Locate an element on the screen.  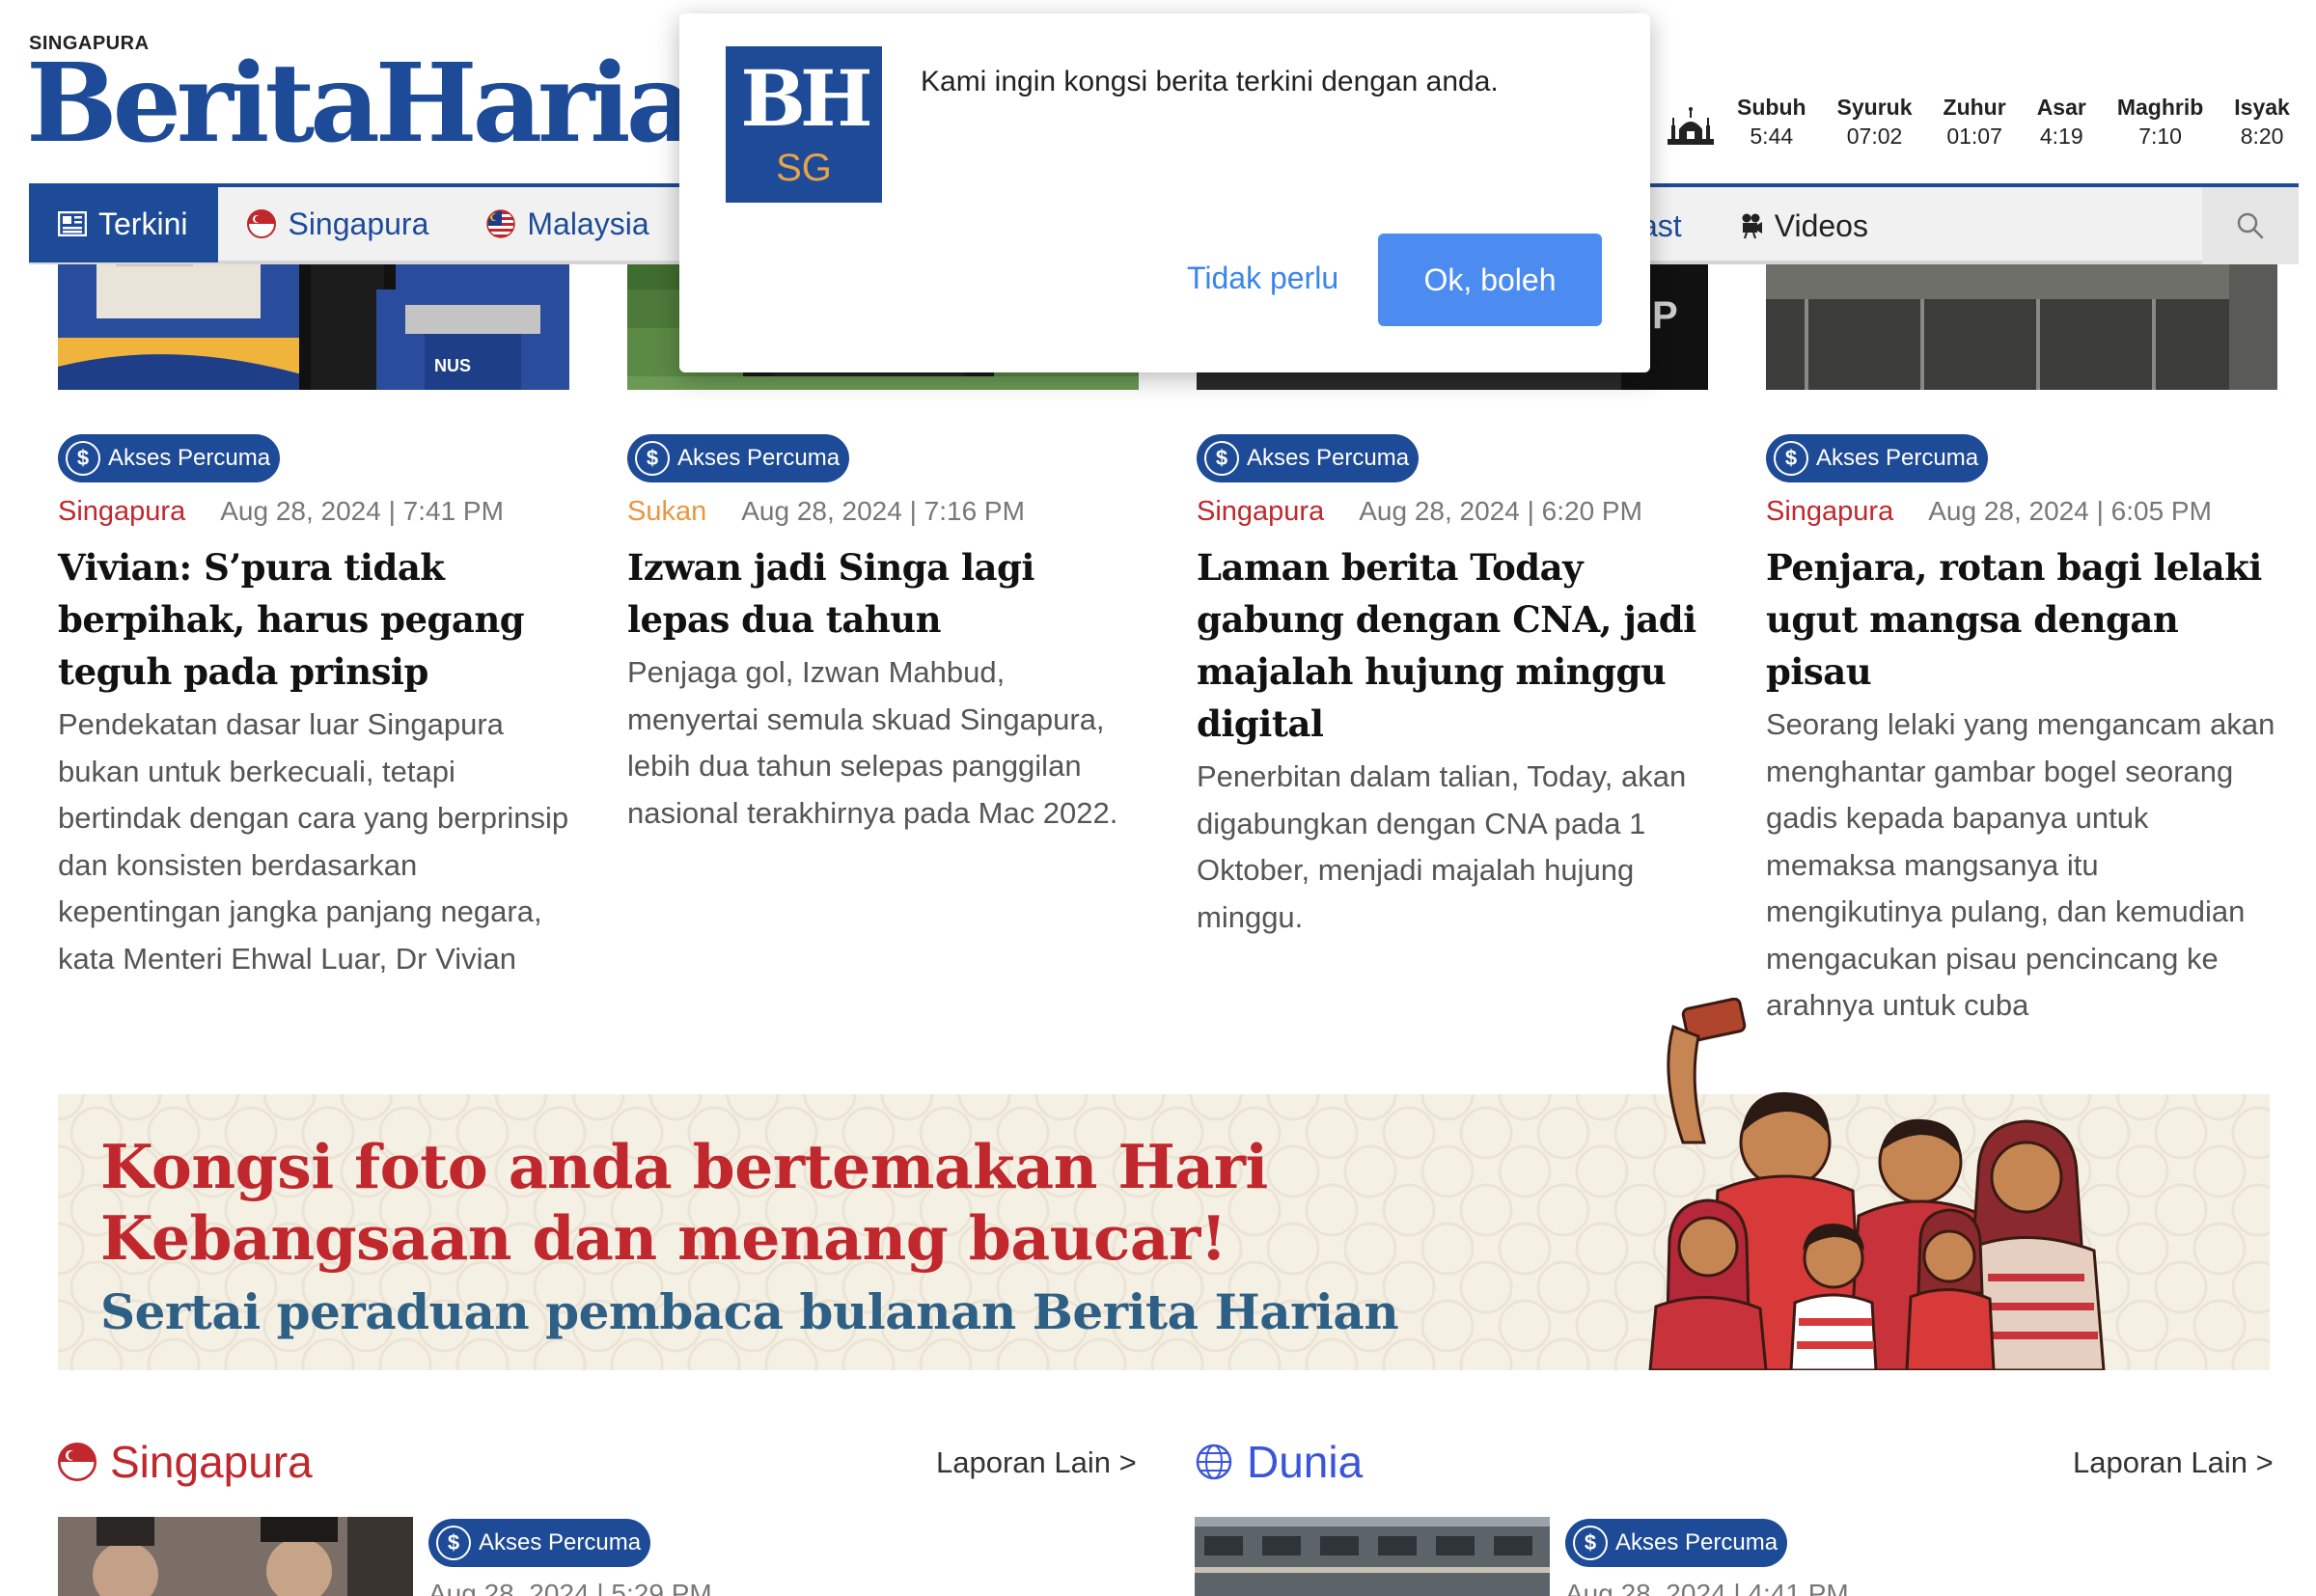
article-category: Sukan is located at coordinates (666, 512).